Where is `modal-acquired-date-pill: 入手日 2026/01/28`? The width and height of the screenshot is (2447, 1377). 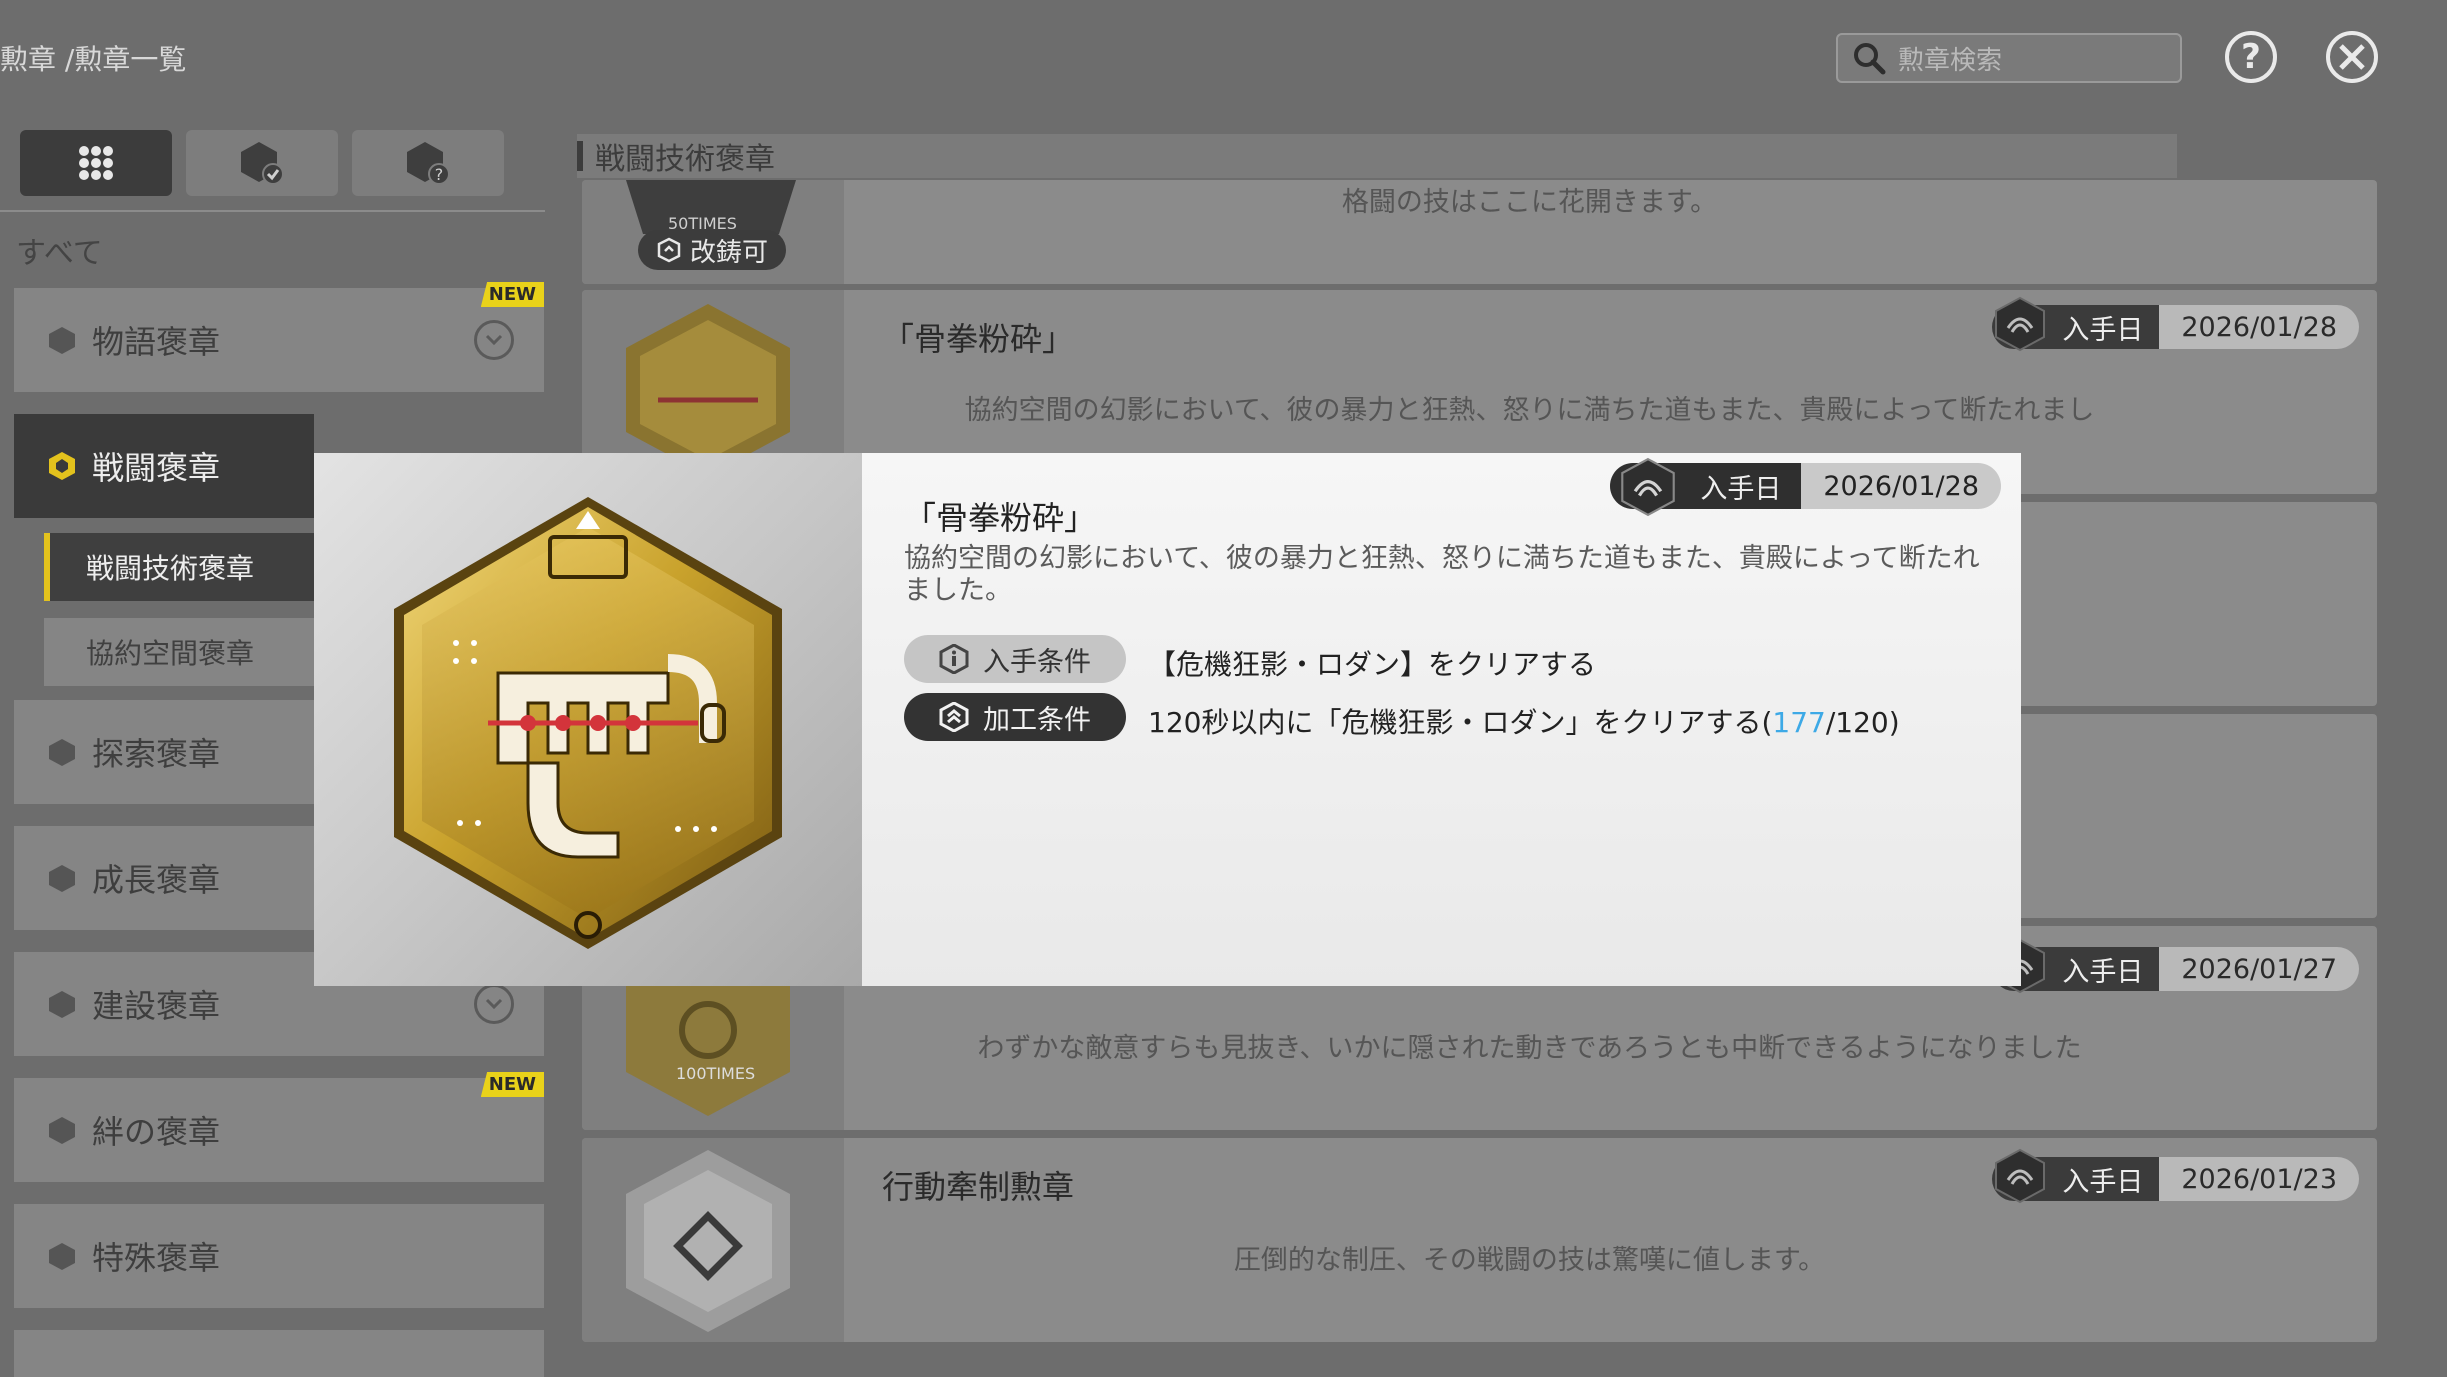
modal-acquired-date-pill: 入手日 2026/01/28 is located at coordinates (1805, 487).